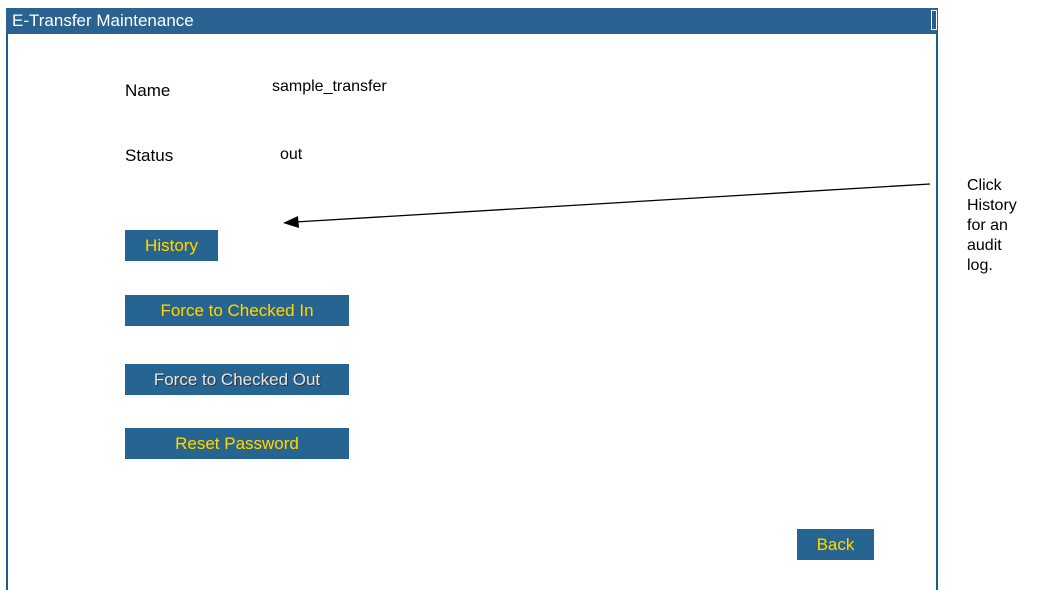 The width and height of the screenshot is (1046, 590). Describe the element at coordinates (237, 310) in the screenshot. I see `force-checked-in-button: Force to Checked In` at that location.